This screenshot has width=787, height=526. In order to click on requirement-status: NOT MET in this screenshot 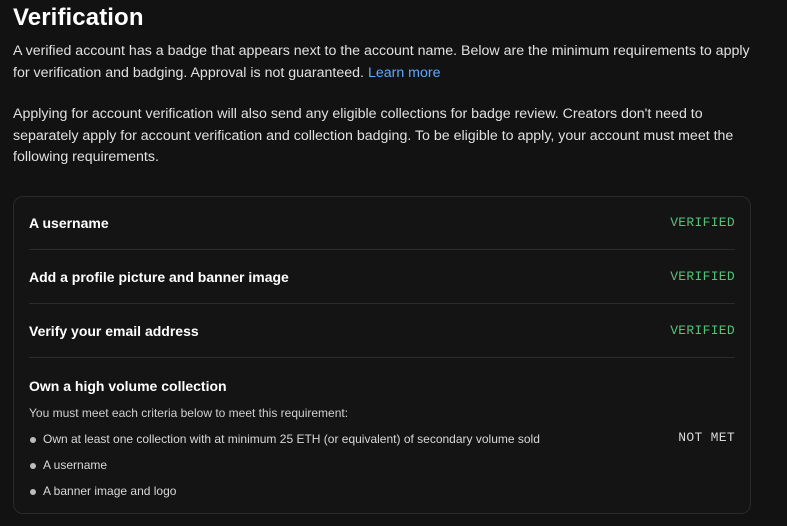, I will do `click(706, 437)`.